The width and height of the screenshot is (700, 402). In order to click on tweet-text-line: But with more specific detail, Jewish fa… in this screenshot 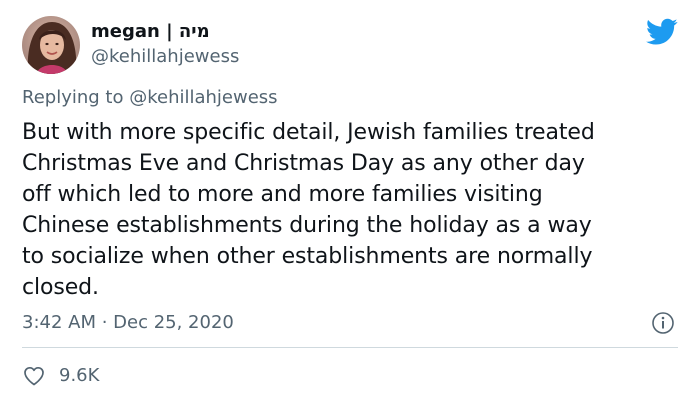, I will do `click(308, 132)`.